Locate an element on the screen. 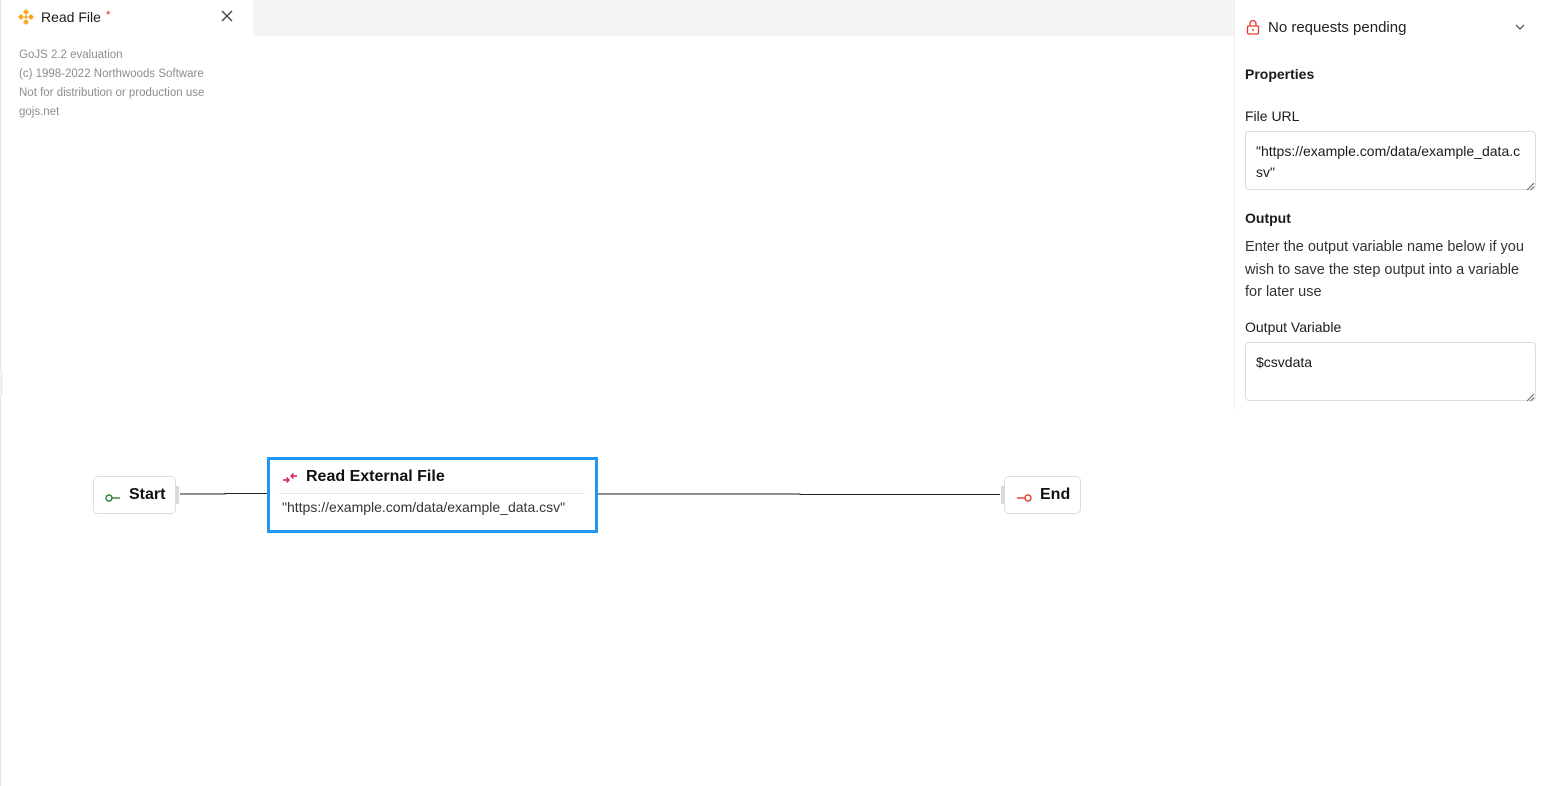 The image size is (1545, 786). end-input-port is located at coordinates (1003, 495).